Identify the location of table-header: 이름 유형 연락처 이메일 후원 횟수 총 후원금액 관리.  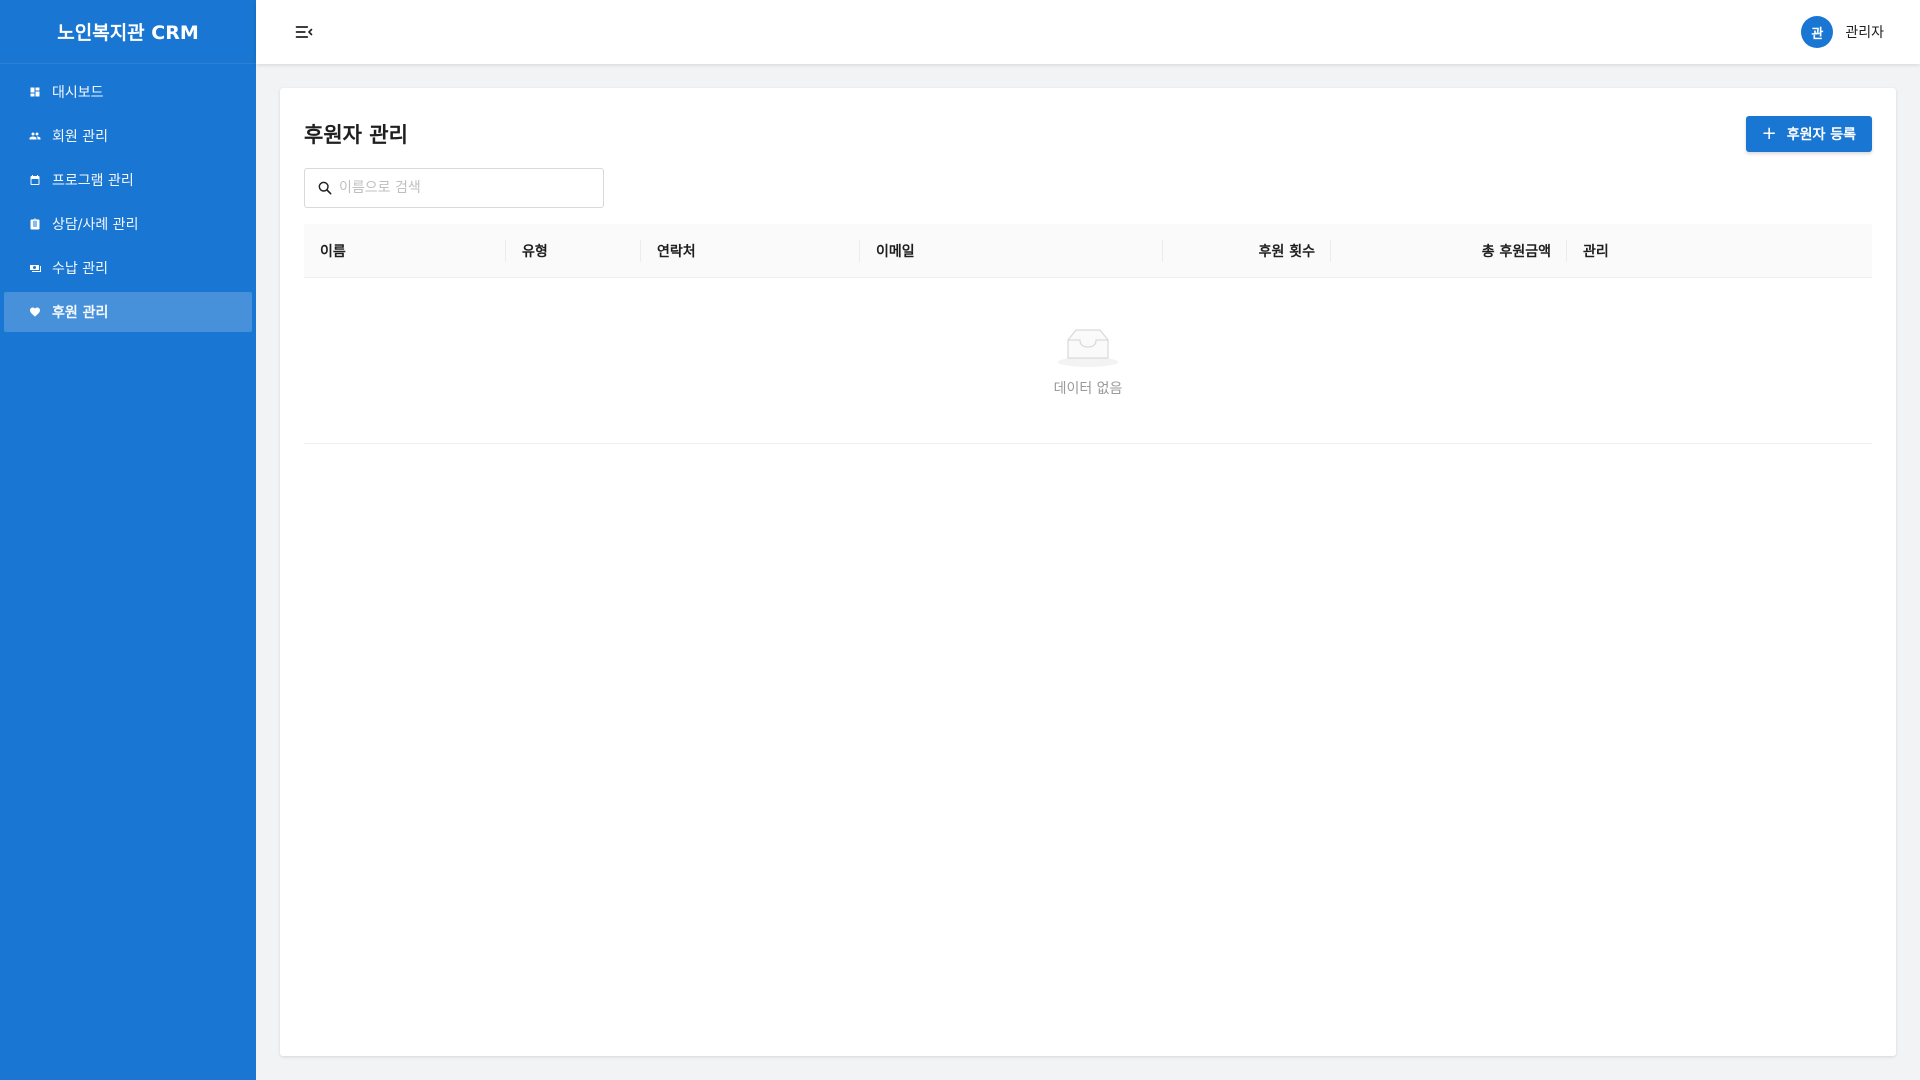
(1088, 251).